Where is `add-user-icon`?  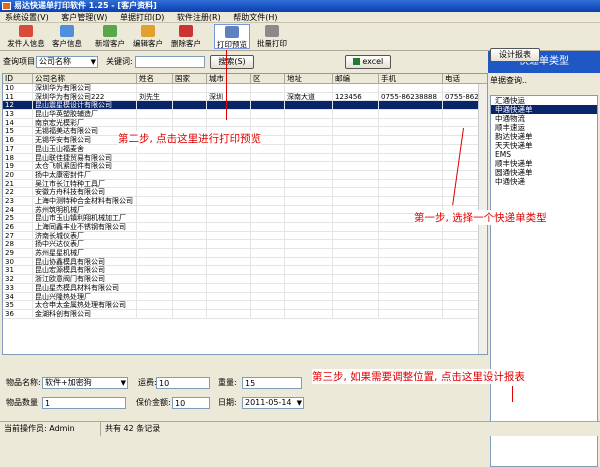
add-user-icon is located at coordinates (110, 31).